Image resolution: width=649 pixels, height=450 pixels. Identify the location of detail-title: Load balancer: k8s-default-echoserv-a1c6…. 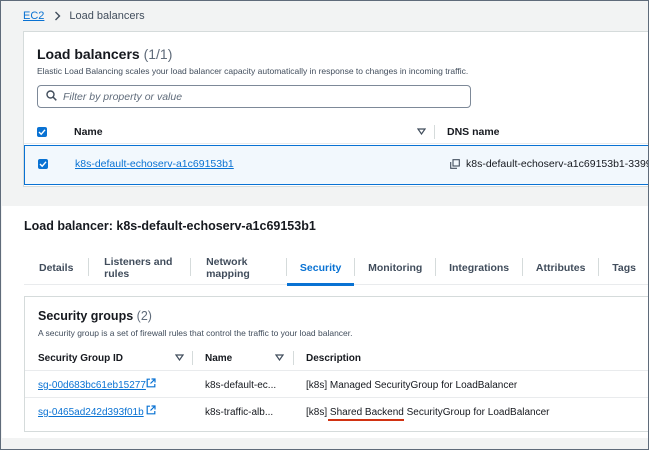
(170, 226).